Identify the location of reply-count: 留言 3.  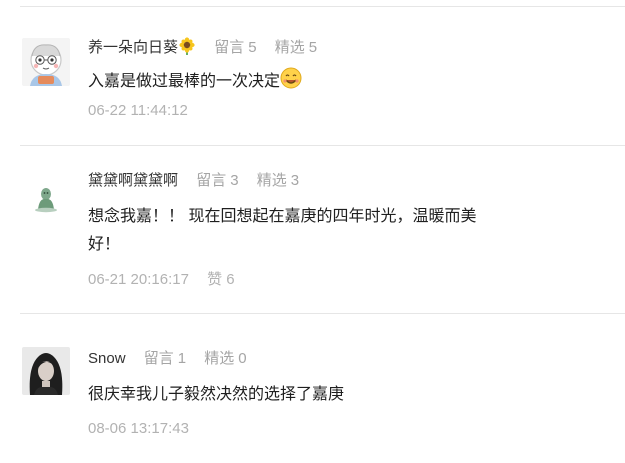
(217, 180).